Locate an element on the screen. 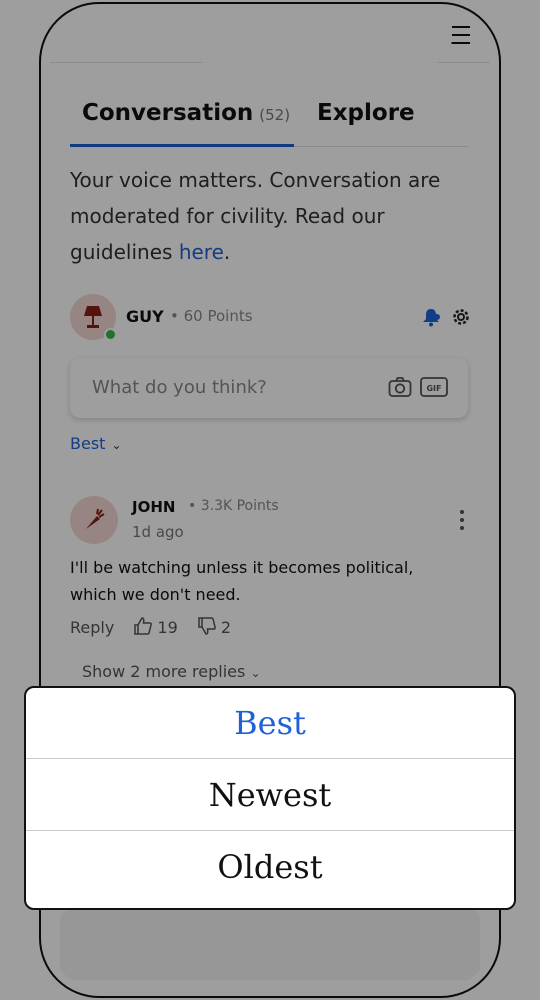 The height and width of the screenshot is (1000, 540). like-button: 19 is located at coordinates (155, 626).